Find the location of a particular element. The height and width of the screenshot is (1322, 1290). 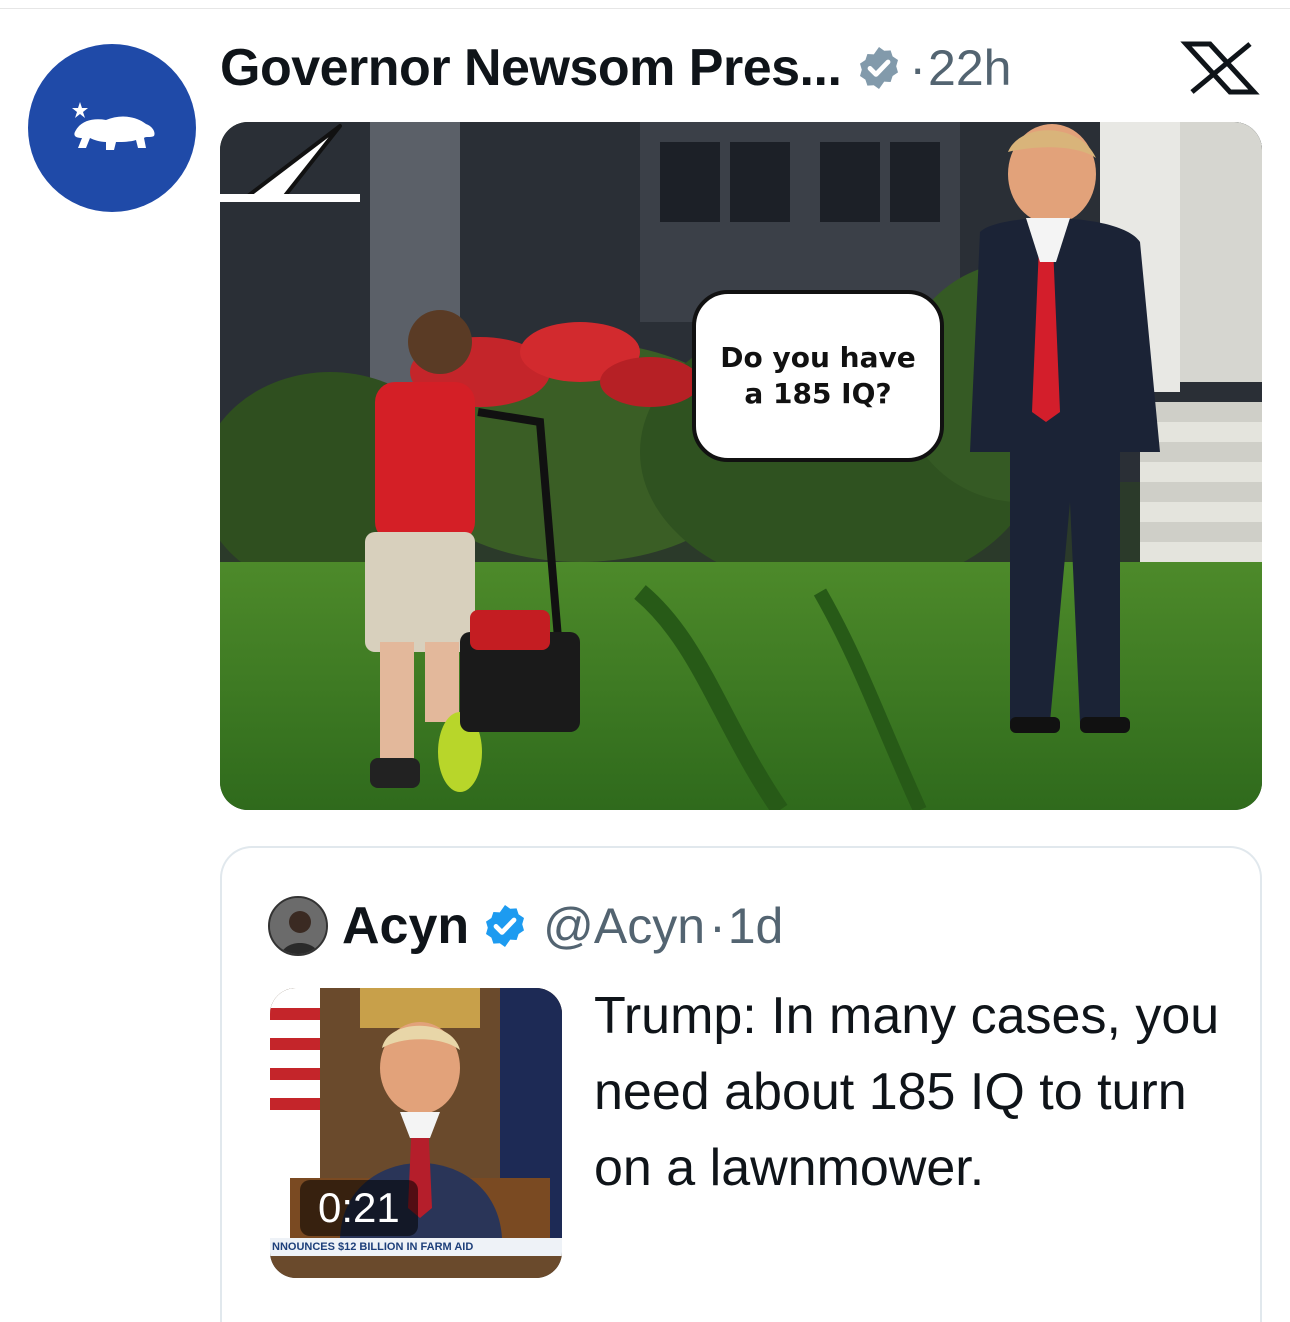

quoted-author-name: Acyn is located at coordinates (405, 926).